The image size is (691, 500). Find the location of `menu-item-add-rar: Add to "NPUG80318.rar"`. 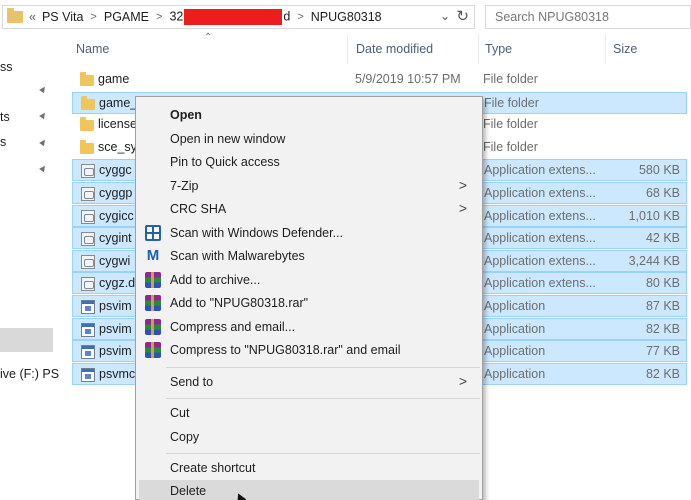

menu-item-add-rar: Add to "NPUG80318.rar" is located at coordinates (309, 303).